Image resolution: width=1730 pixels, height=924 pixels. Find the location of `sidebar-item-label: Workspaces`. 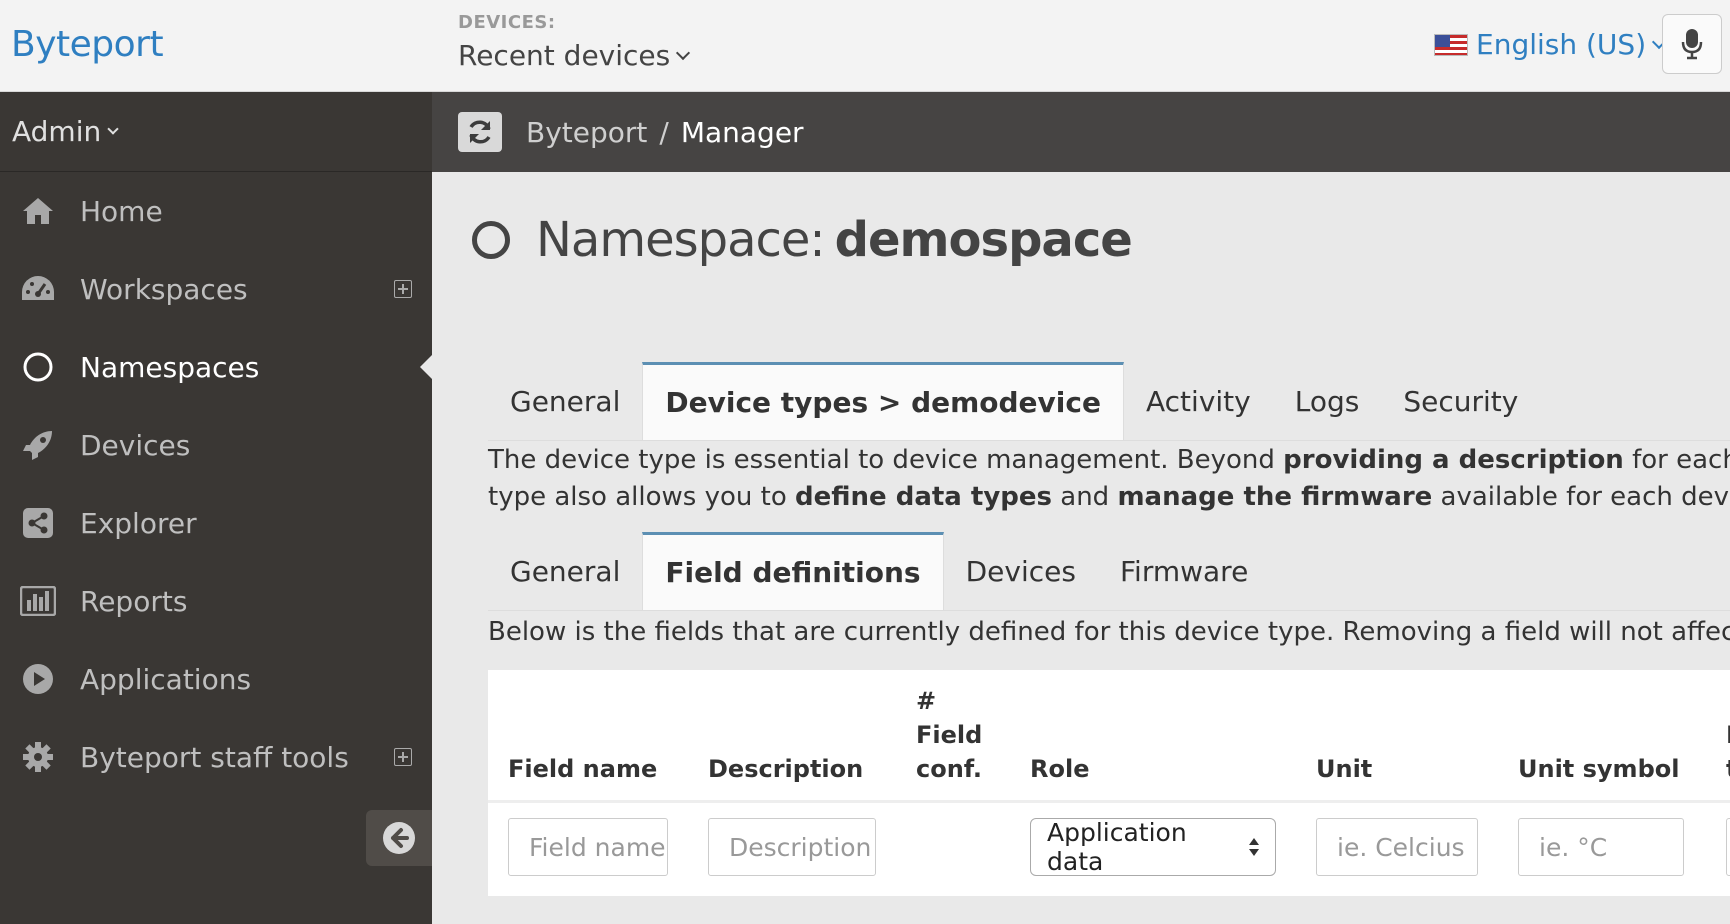

sidebar-item-label: Workspaces is located at coordinates (164, 289).